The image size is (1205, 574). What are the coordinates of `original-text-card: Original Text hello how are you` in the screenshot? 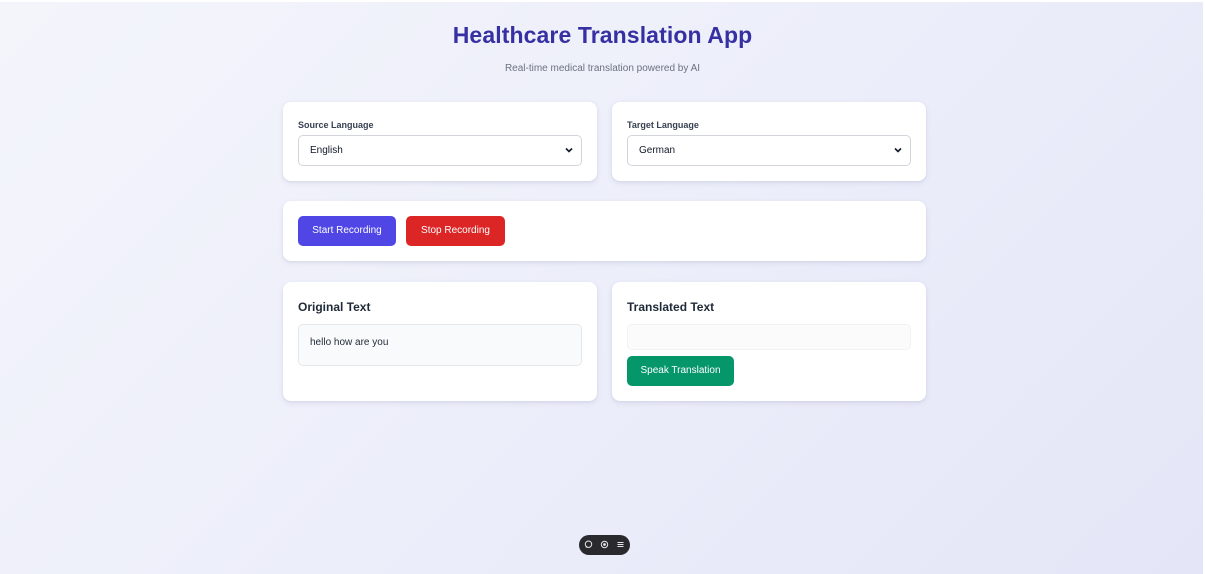 It's located at (440, 341).